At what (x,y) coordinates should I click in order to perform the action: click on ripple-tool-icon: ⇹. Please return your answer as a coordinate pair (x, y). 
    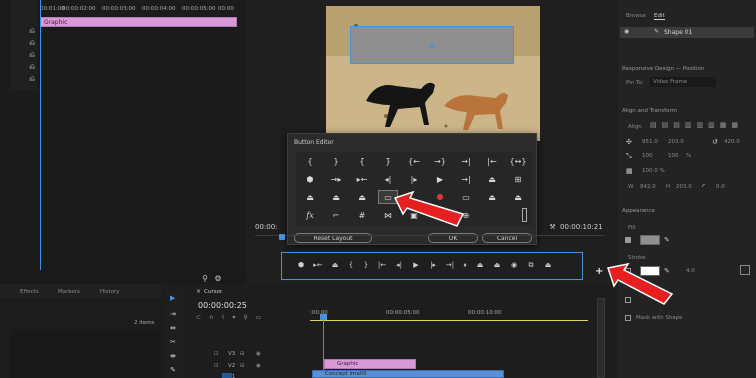
    Looking at the image, I should click on (173, 328).